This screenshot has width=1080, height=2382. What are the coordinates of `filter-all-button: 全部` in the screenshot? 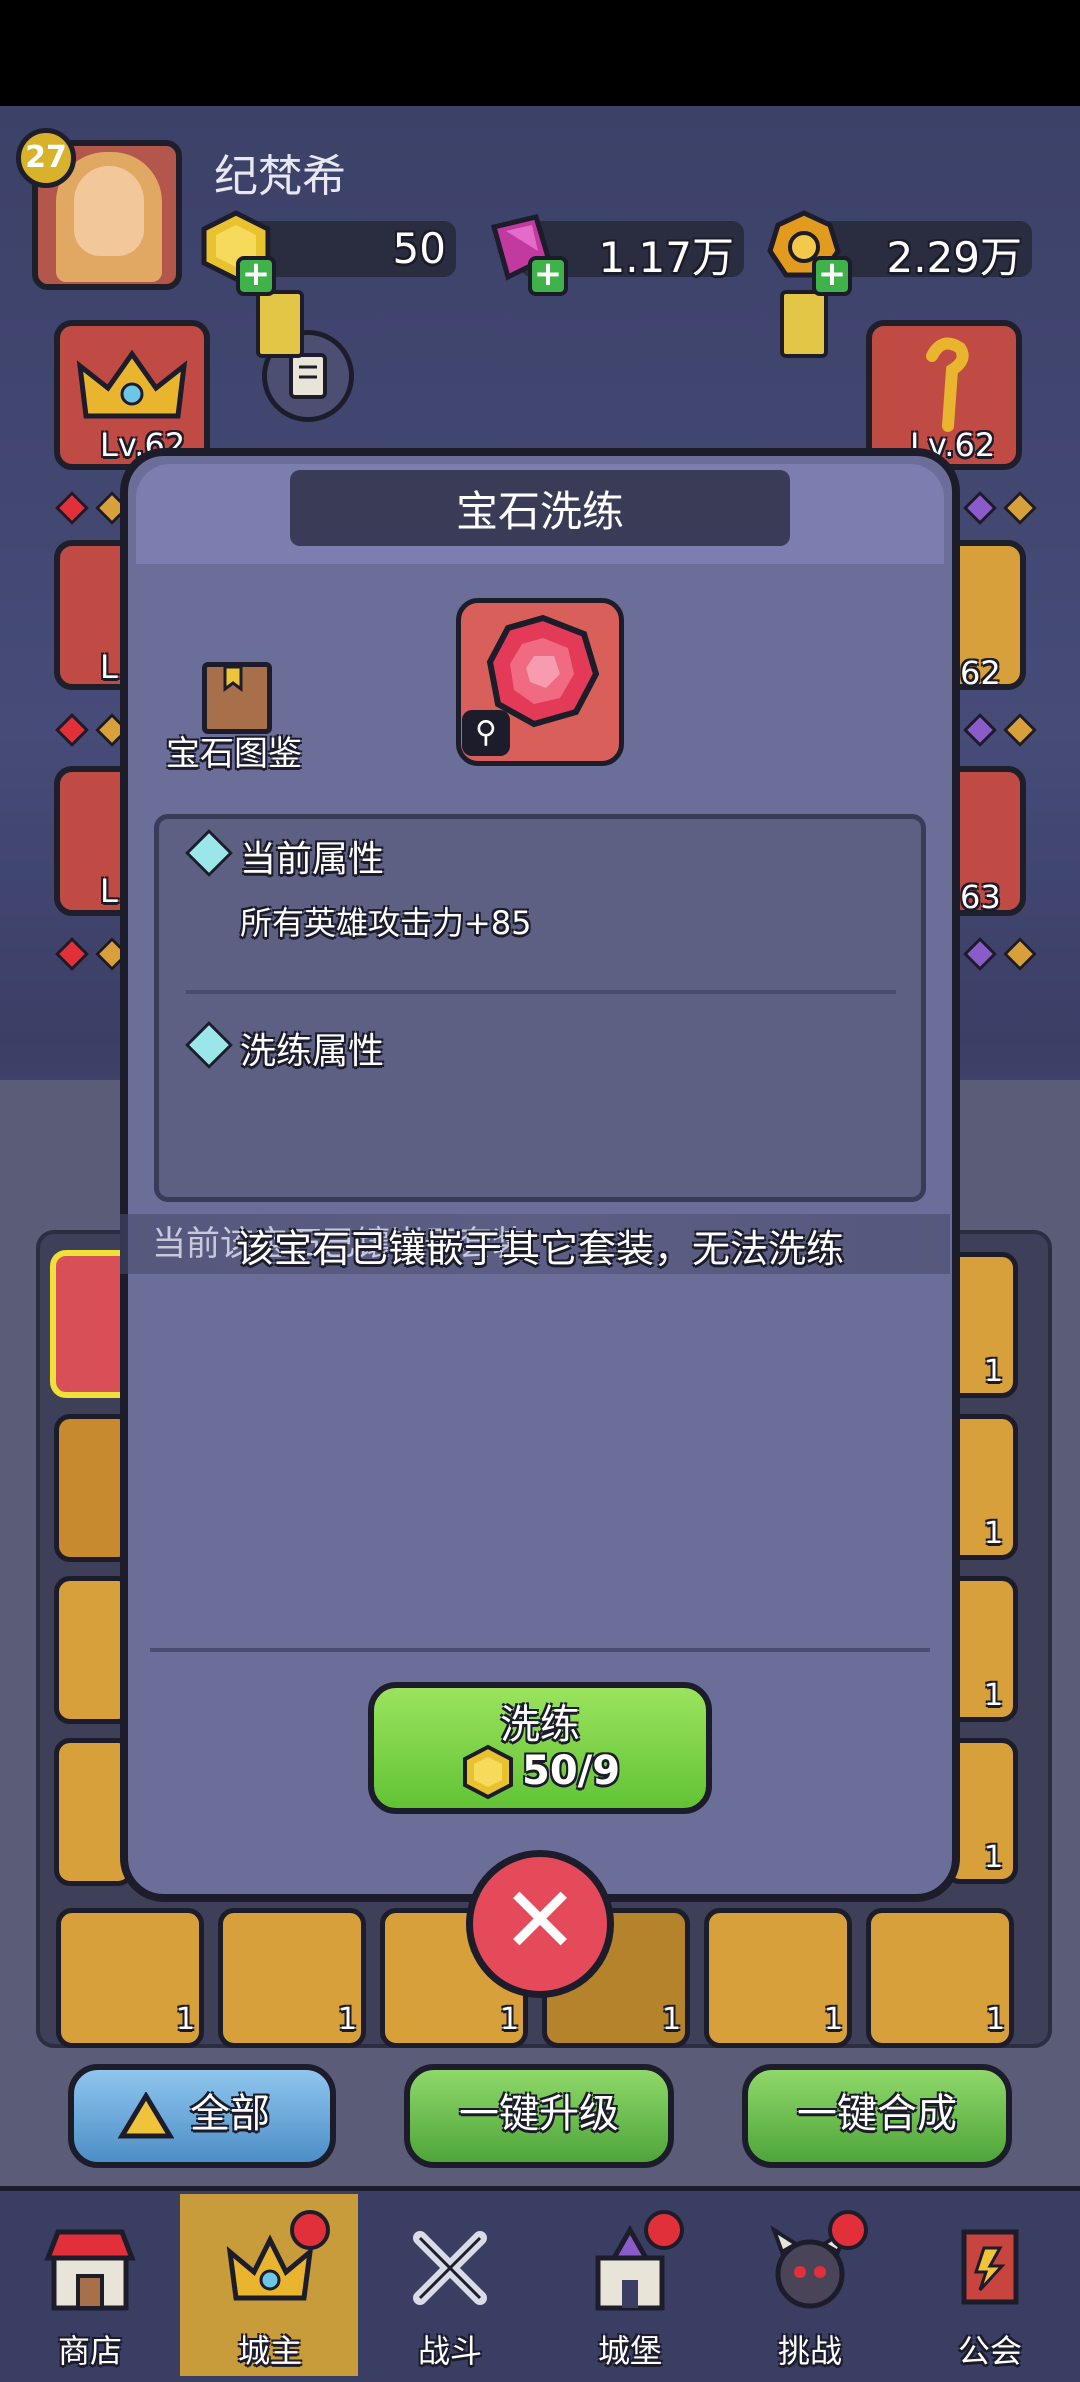 It's located at (202, 2116).